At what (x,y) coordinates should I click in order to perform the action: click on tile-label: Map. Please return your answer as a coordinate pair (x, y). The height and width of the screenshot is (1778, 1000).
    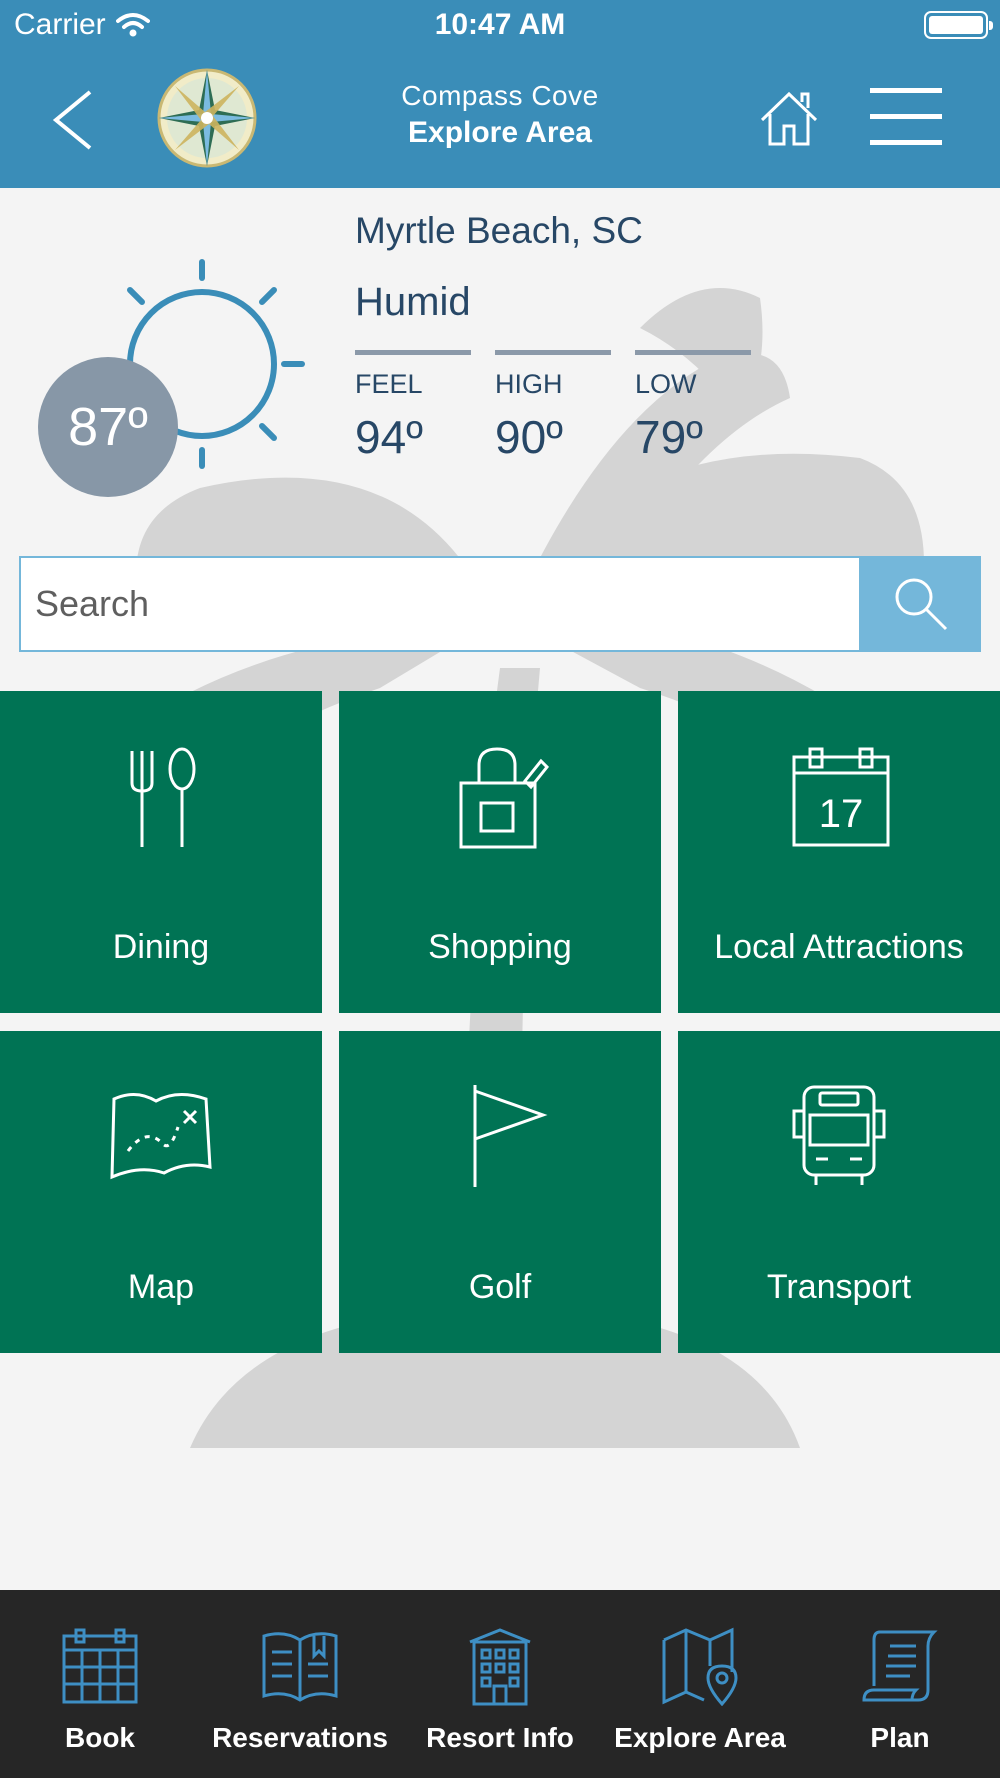
    Looking at the image, I should click on (161, 1287).